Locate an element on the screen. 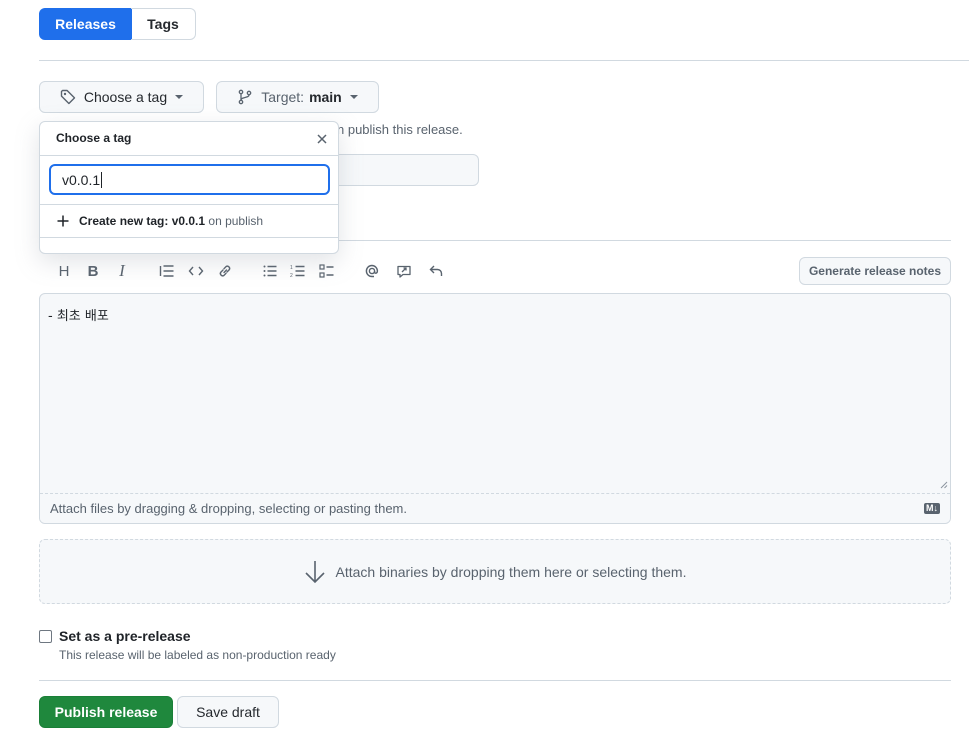 The image size is (969, 751). quote-icon is located at coordinates (167, 271).